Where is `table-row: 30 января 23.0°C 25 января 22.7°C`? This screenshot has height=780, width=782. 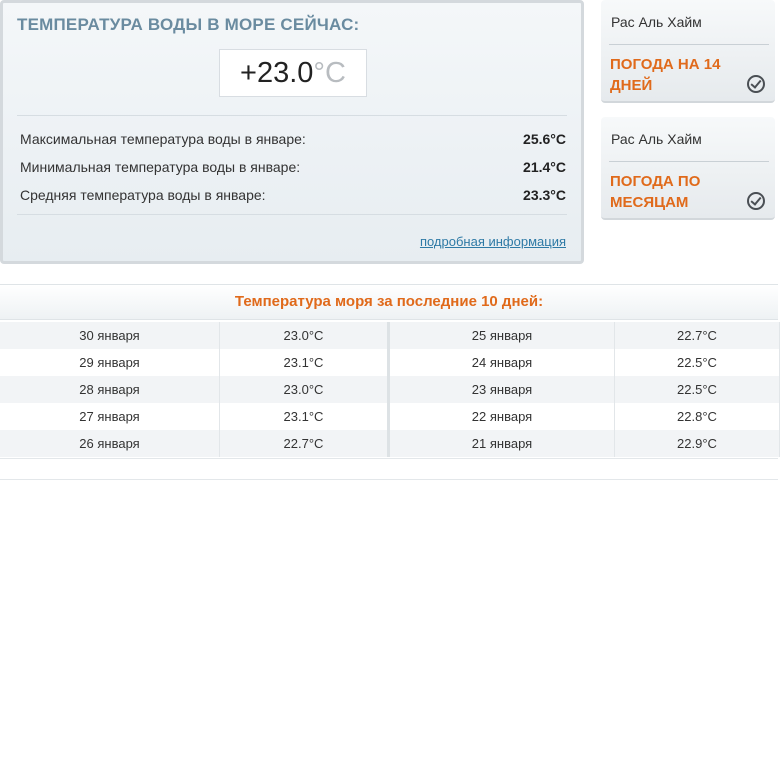
table-row: 30 января 23.0°C 25 января 22.7°C is located at coordinates (390, 335).